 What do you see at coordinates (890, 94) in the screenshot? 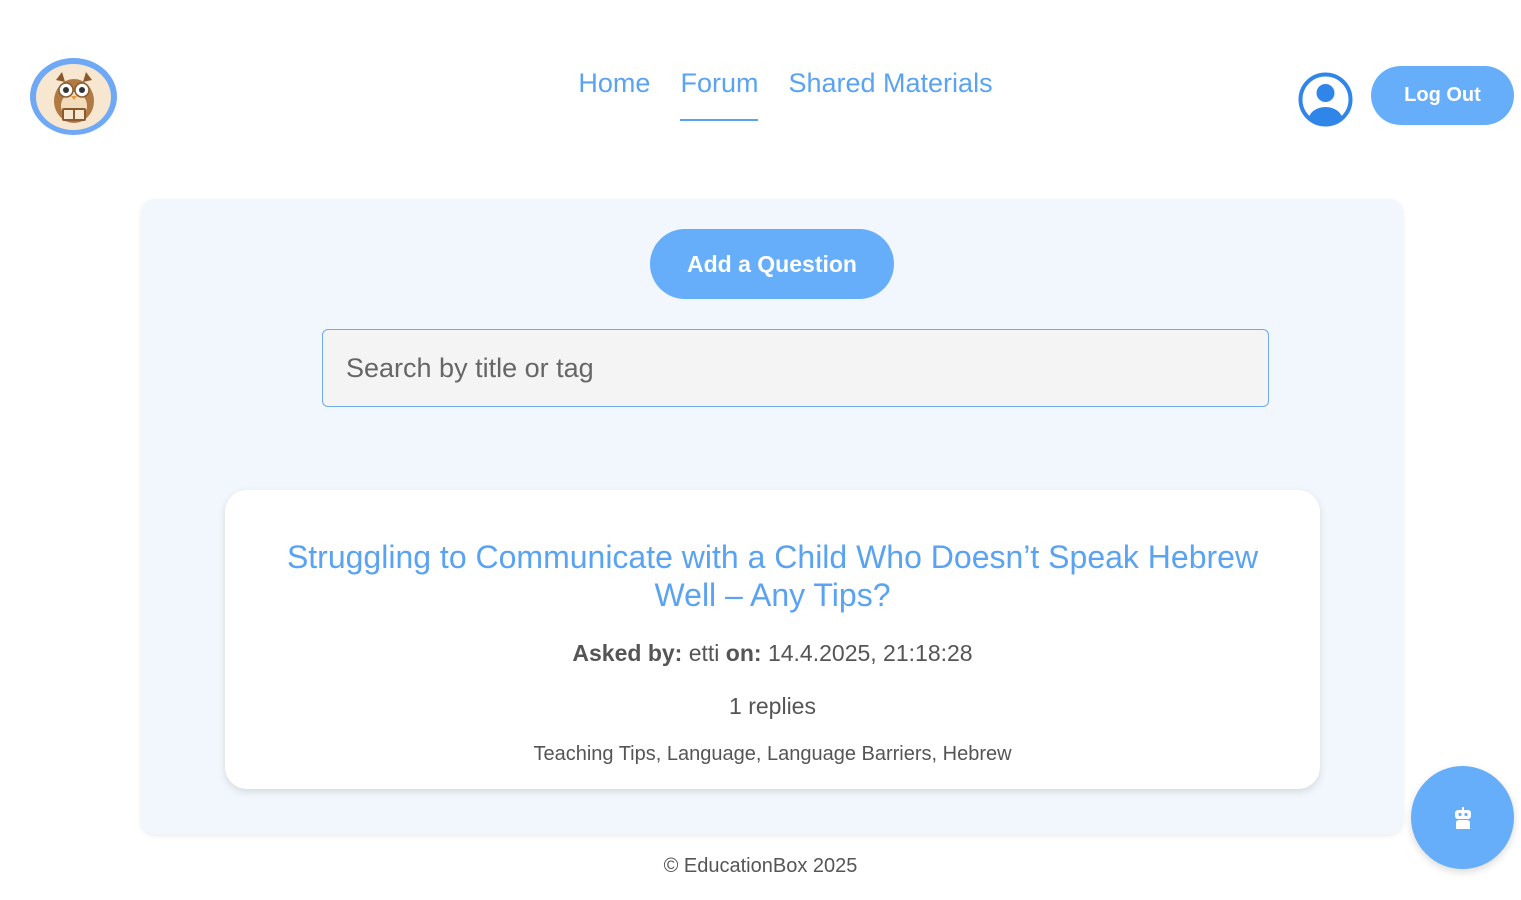
I see `nav-shared-materials: Shared Materials` at bounding box center [890, 94].